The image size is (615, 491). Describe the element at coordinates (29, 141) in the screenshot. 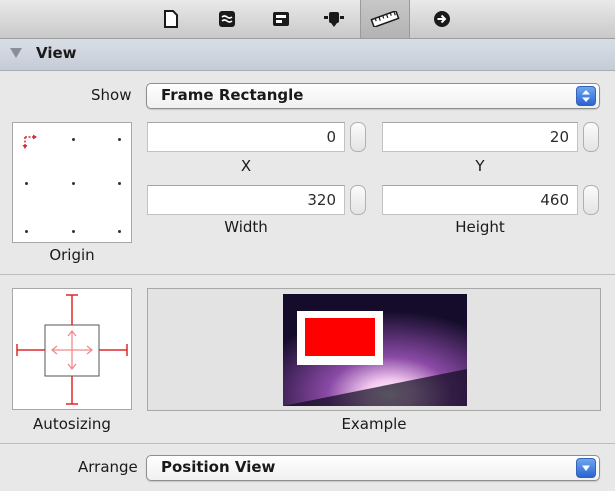

I see `origin-arrow-icon` at that location.